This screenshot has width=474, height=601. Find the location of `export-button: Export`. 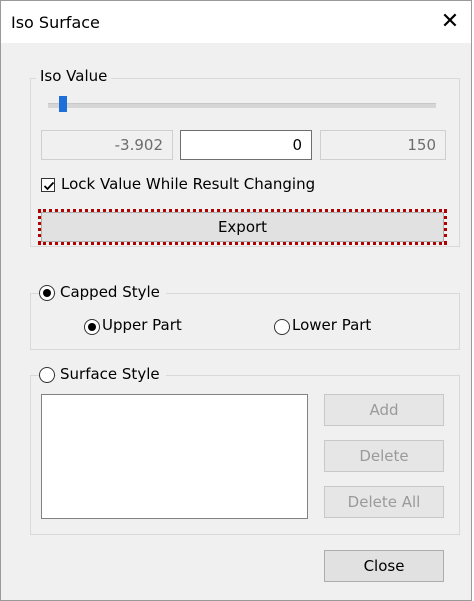

export-button: Export is located at coordinates (242, 227).